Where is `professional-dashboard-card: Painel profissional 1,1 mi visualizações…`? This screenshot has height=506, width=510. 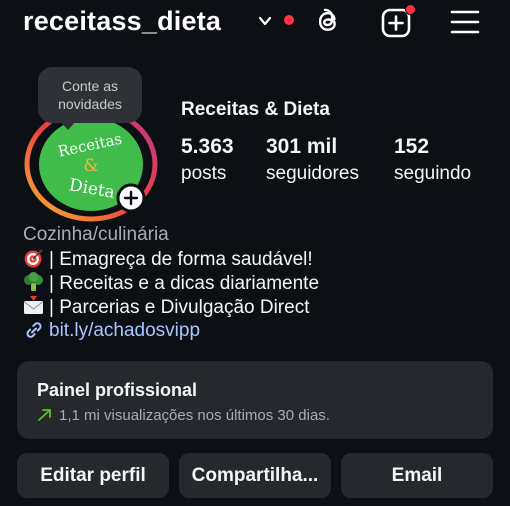 professional-dashboard-card: Painel profissional 1,1 mi visualizações… is located at coordinates (255, 400).